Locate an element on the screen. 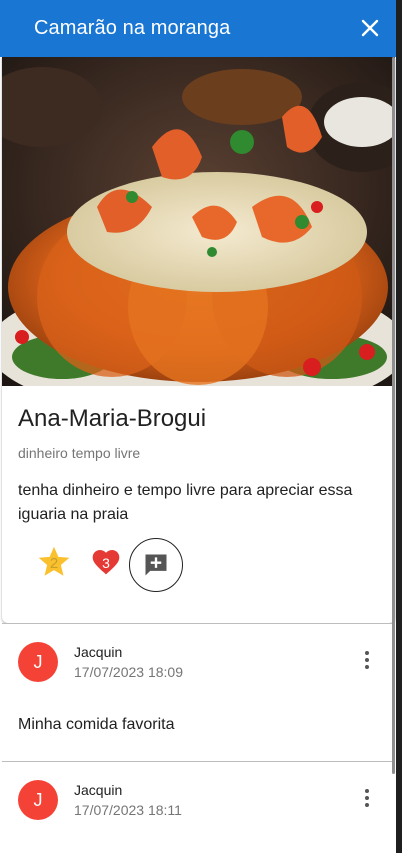  like-count: 3 is located at coordinates (106, 562).